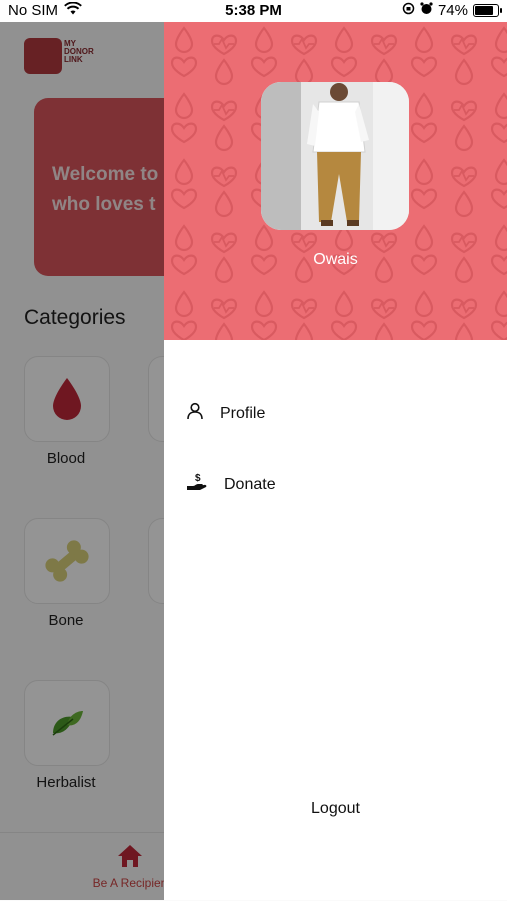 This screenshot has width=507, height=901. Describe the element at coordinates (195, 413) in the screenshot. I see `person-icon` at that location.